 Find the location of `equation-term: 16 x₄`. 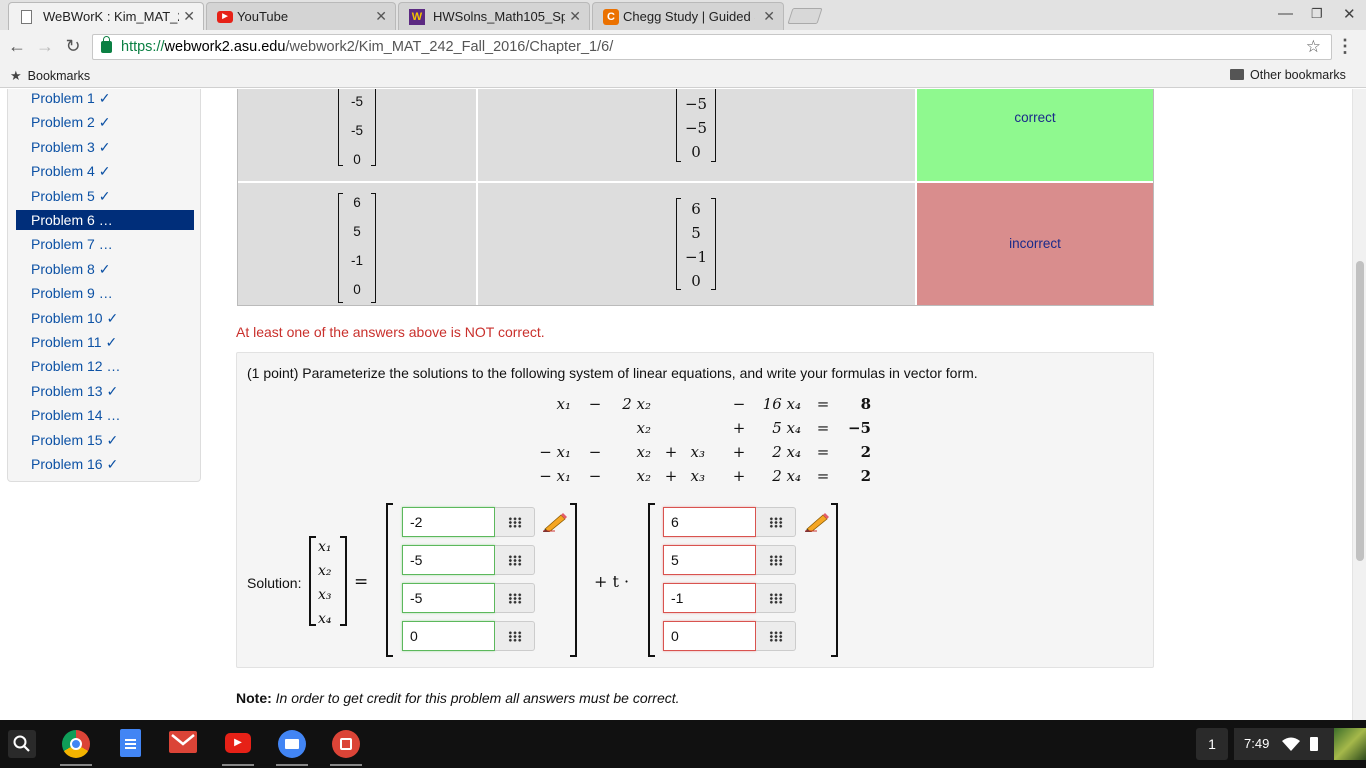

equation-term: 16 x₄ is located at coordinates (781, 404).